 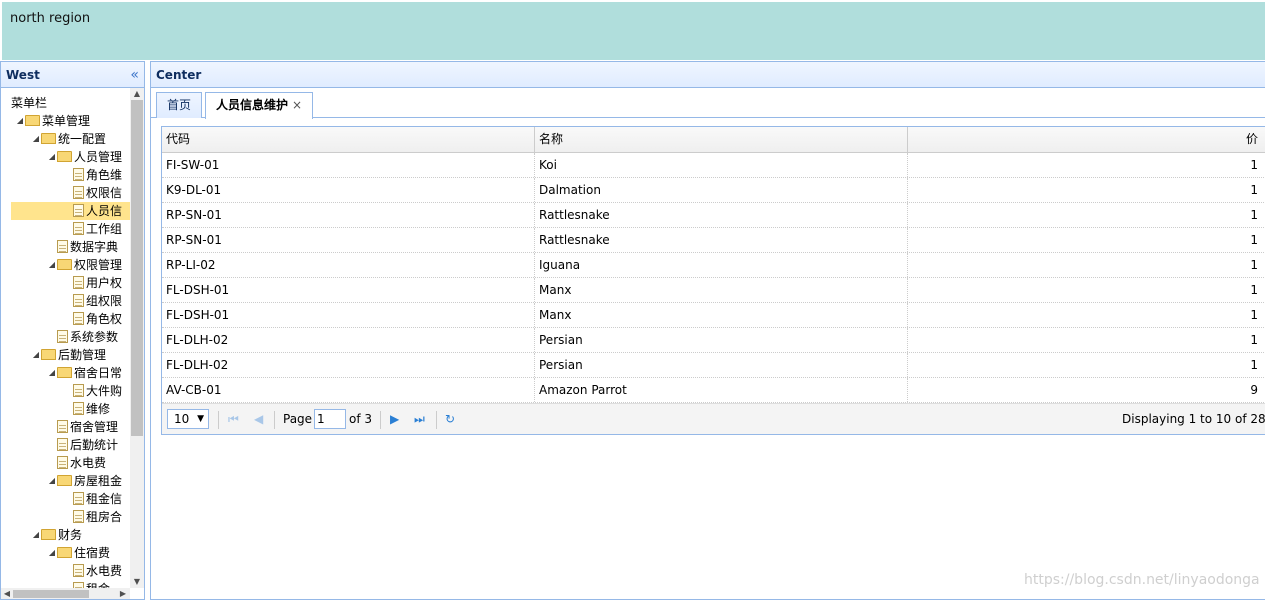 I want to click on first-page-icon: ⏮, so click(x=233, y=419).